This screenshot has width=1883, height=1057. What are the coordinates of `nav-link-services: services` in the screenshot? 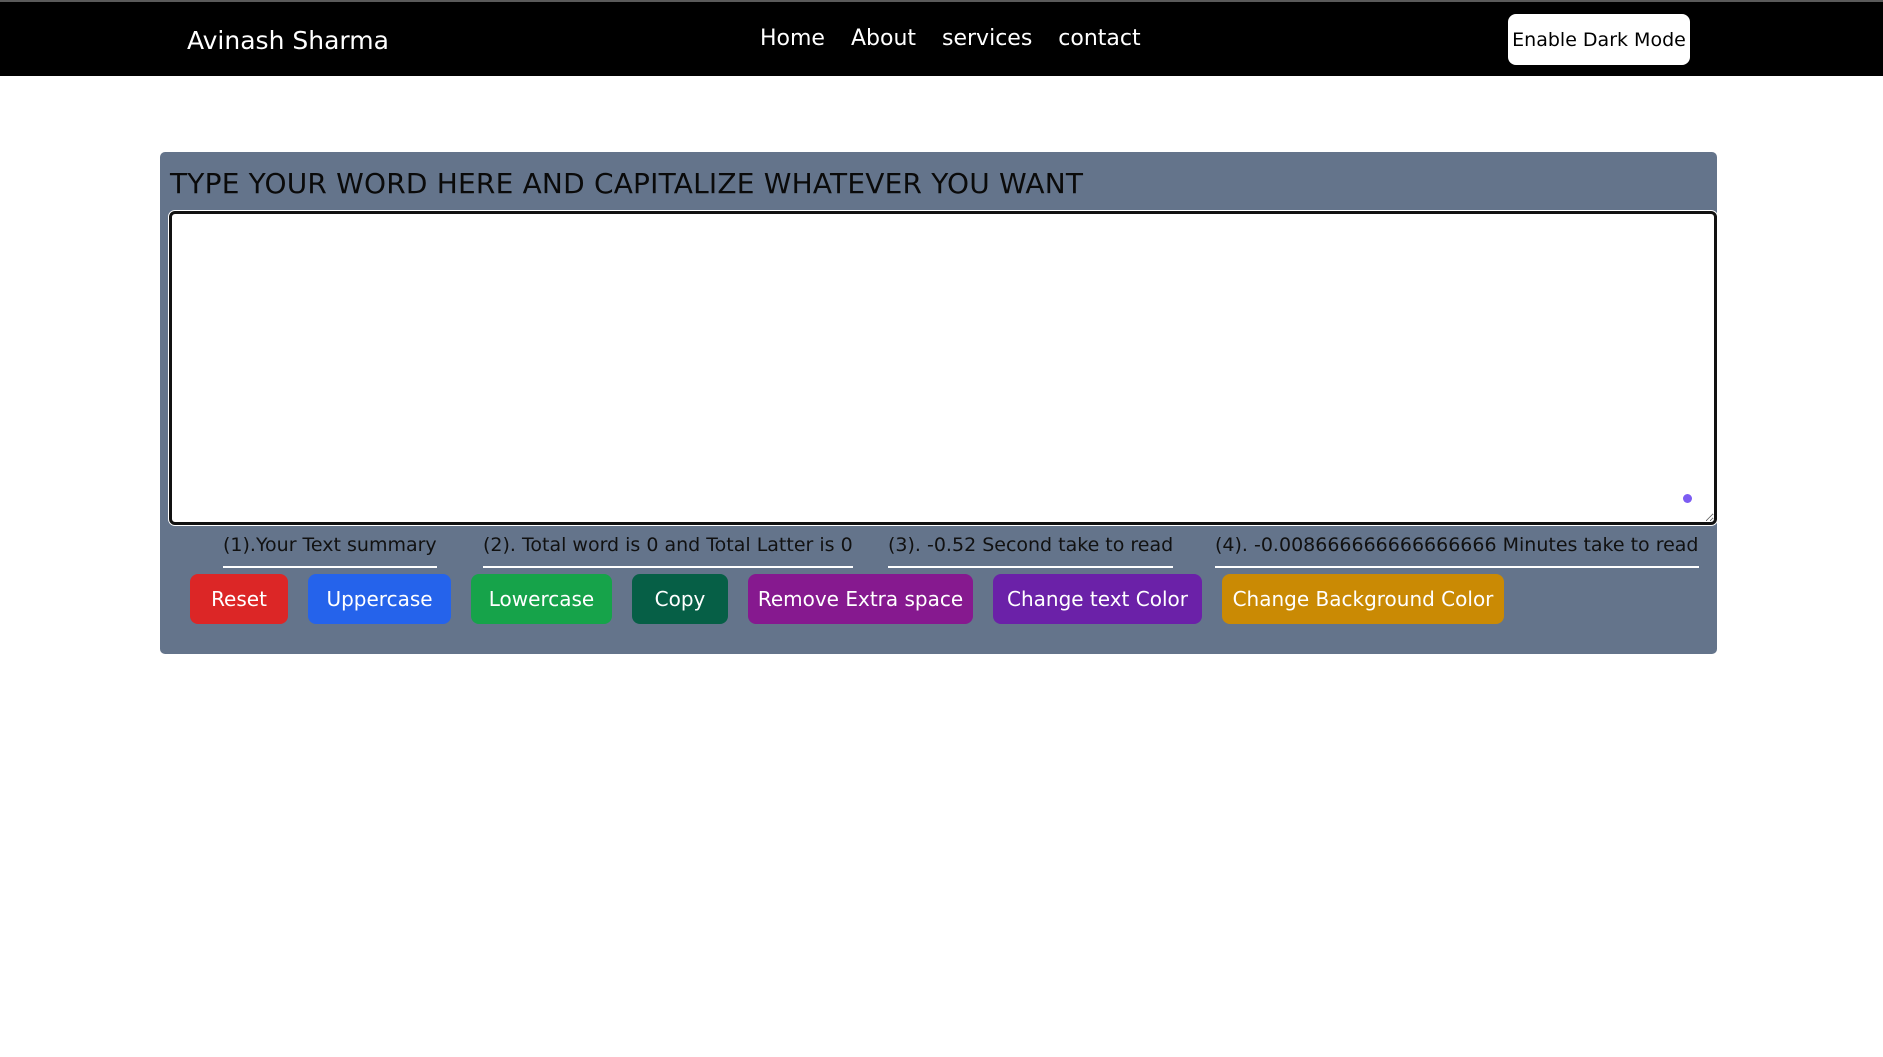 It's located at (987, 38).